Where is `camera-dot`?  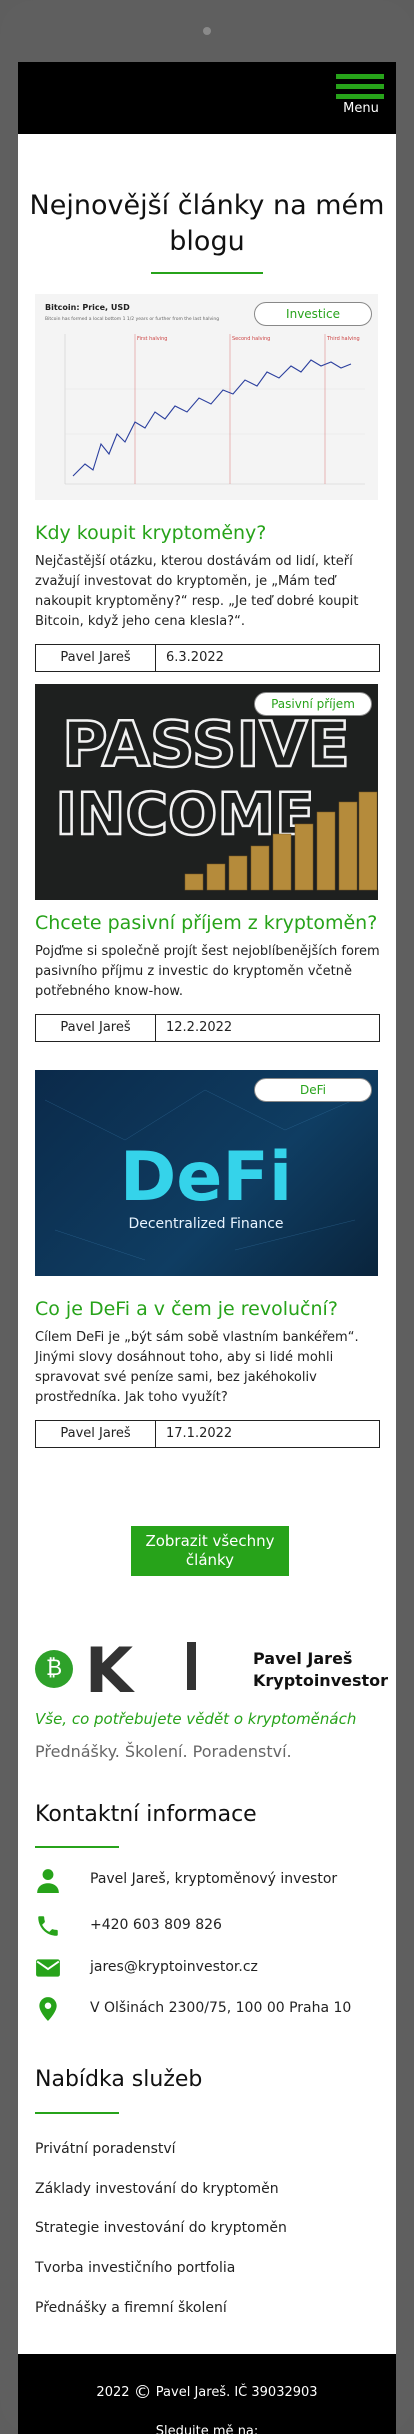 camera-dot is located at coordinates (207, 31).